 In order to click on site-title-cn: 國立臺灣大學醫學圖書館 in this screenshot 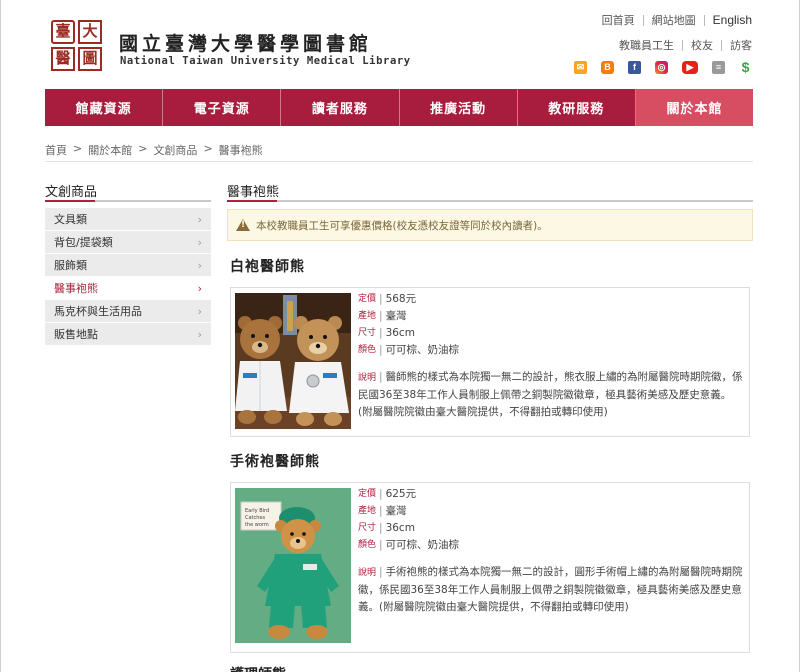, I will do `click(245, 42)`.